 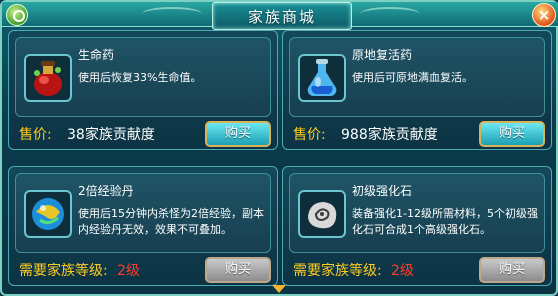 What do you see at coordinates (17, 15) in the screenshot?
I see `menu-icon` at bounding box center [17, 15].